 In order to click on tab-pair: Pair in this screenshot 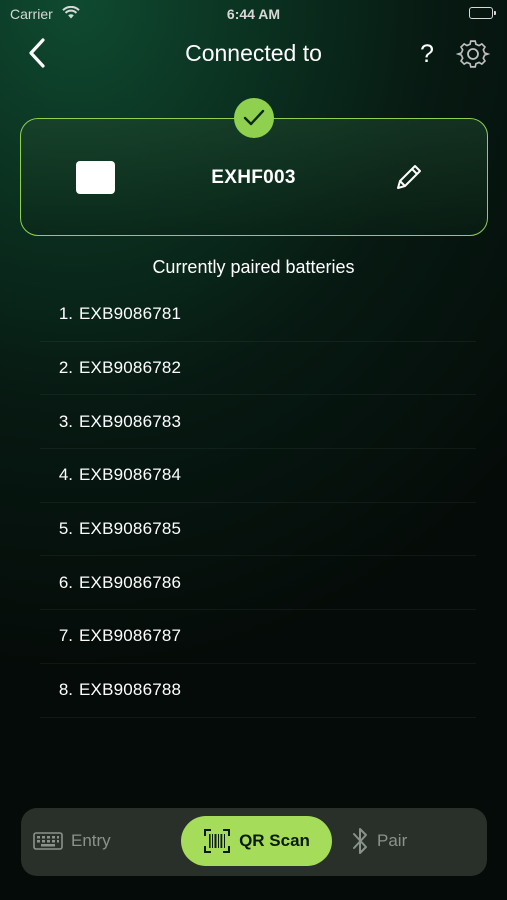, I will do `click(416, 841)`.